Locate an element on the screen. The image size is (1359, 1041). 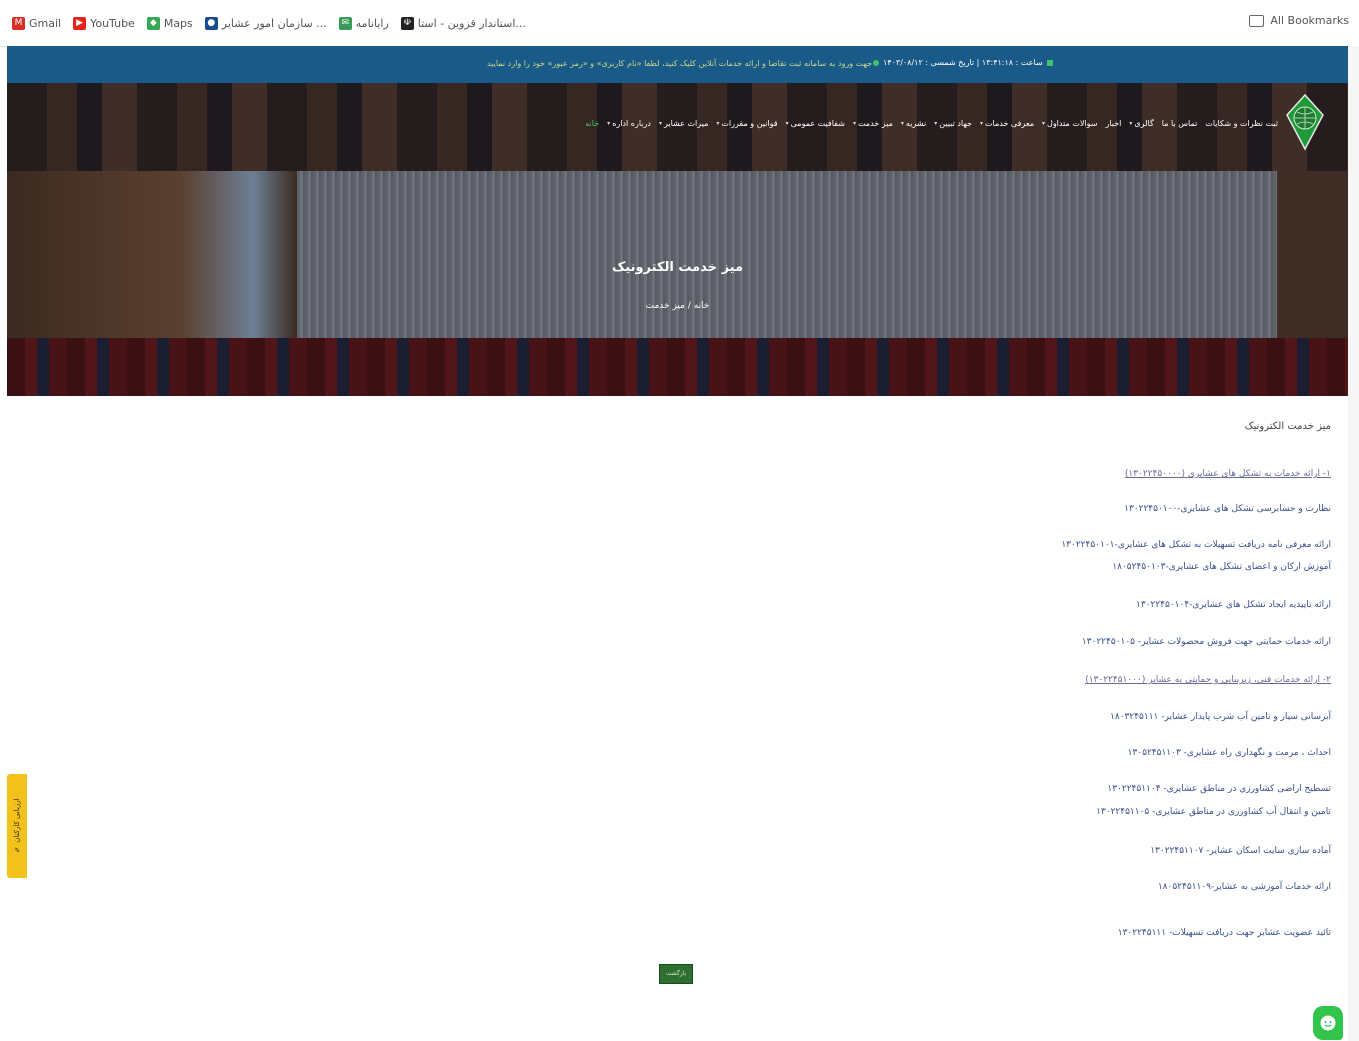
bookmark-item: ▶ YouTube is located at coordinates (104, 23).